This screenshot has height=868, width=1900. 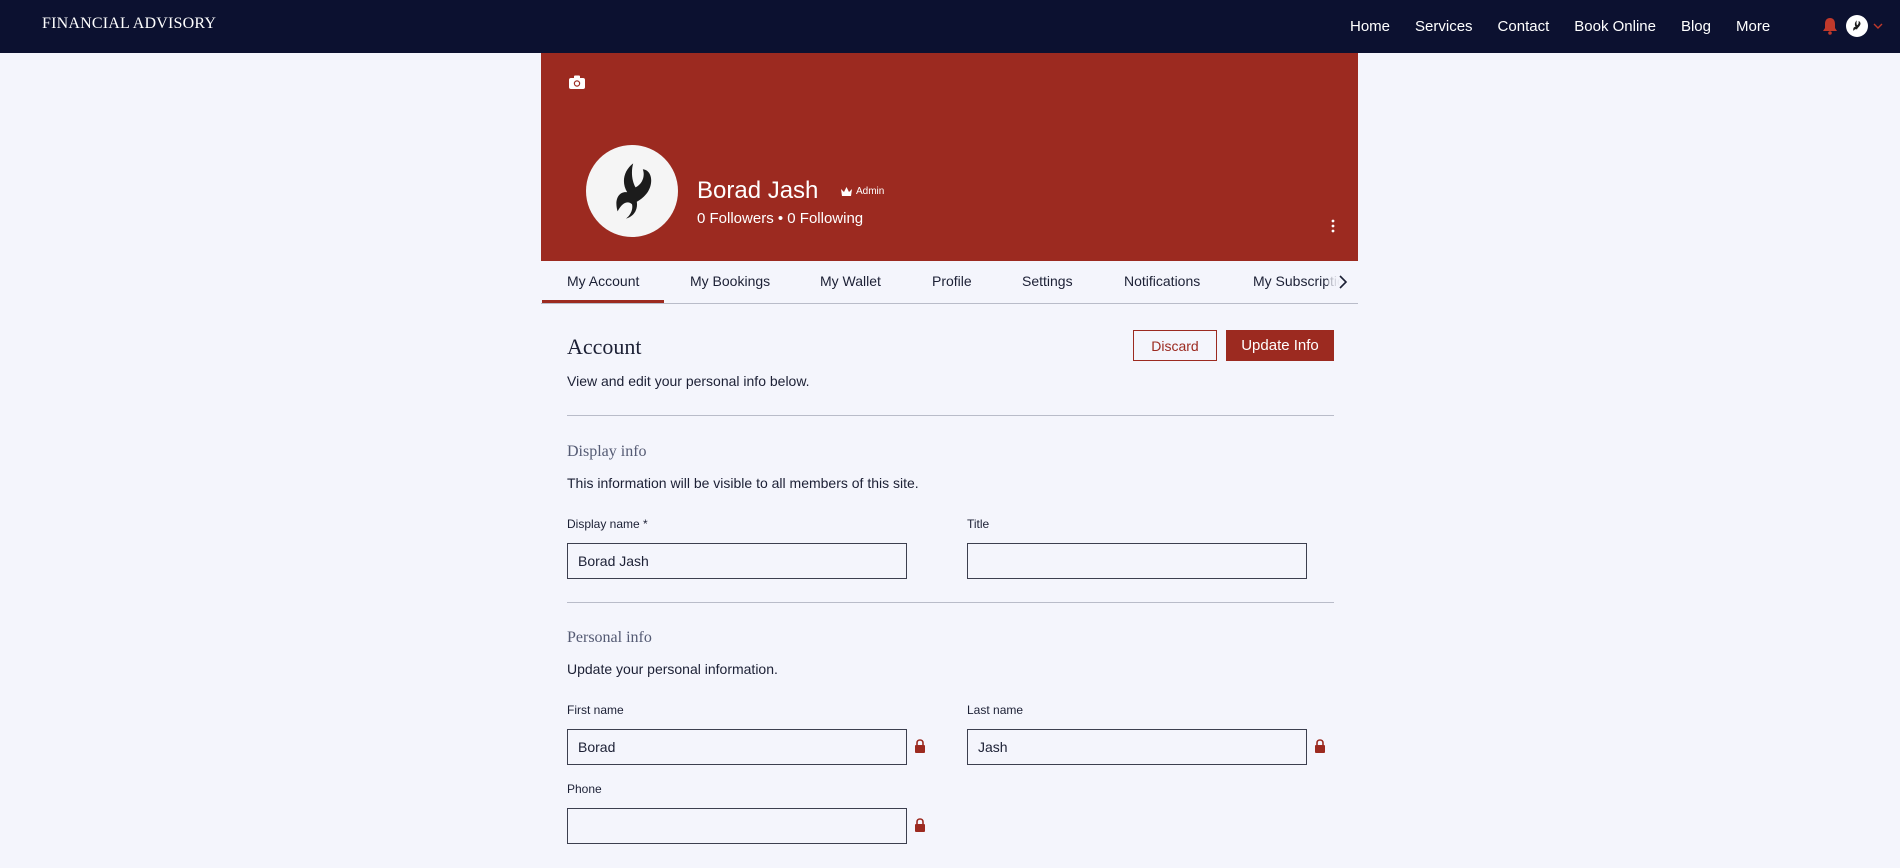 I want to click on chevron-down-icon, so click(x=1878, y=26).